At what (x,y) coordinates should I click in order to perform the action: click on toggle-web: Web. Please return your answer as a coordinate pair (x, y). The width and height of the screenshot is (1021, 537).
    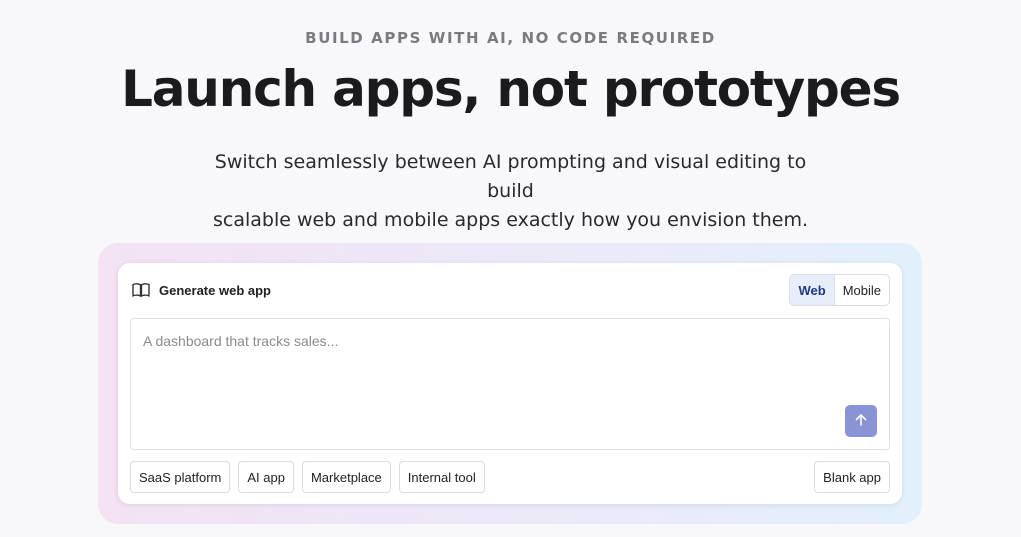
    Looking at the image, I should click on (812, 290).